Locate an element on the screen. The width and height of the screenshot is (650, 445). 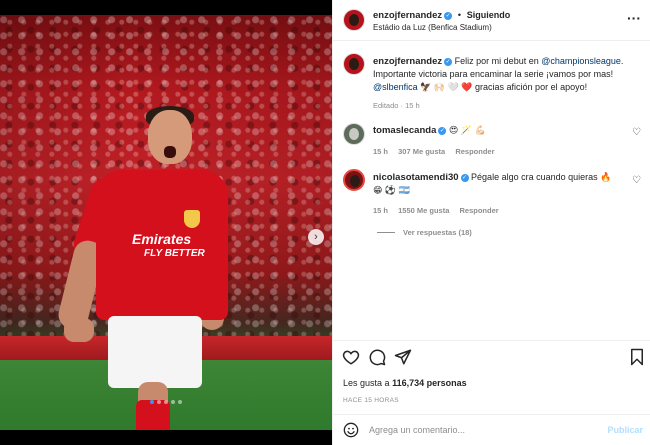
likes-suffix: personas is located at coordinates (446, 383).